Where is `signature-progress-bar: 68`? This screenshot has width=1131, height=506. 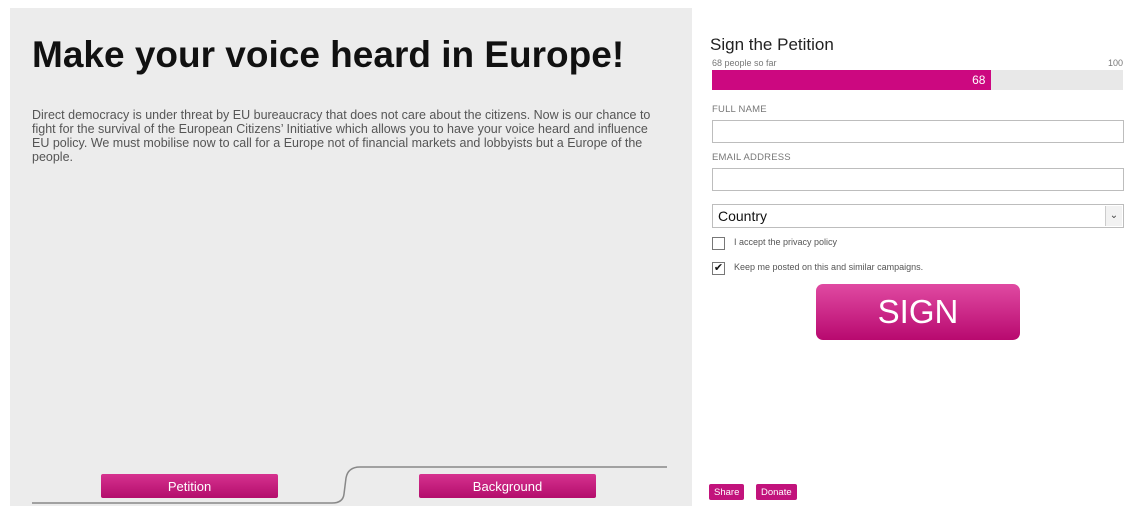
signature-progress-bar: 68 is located at coordinates (917, 80).